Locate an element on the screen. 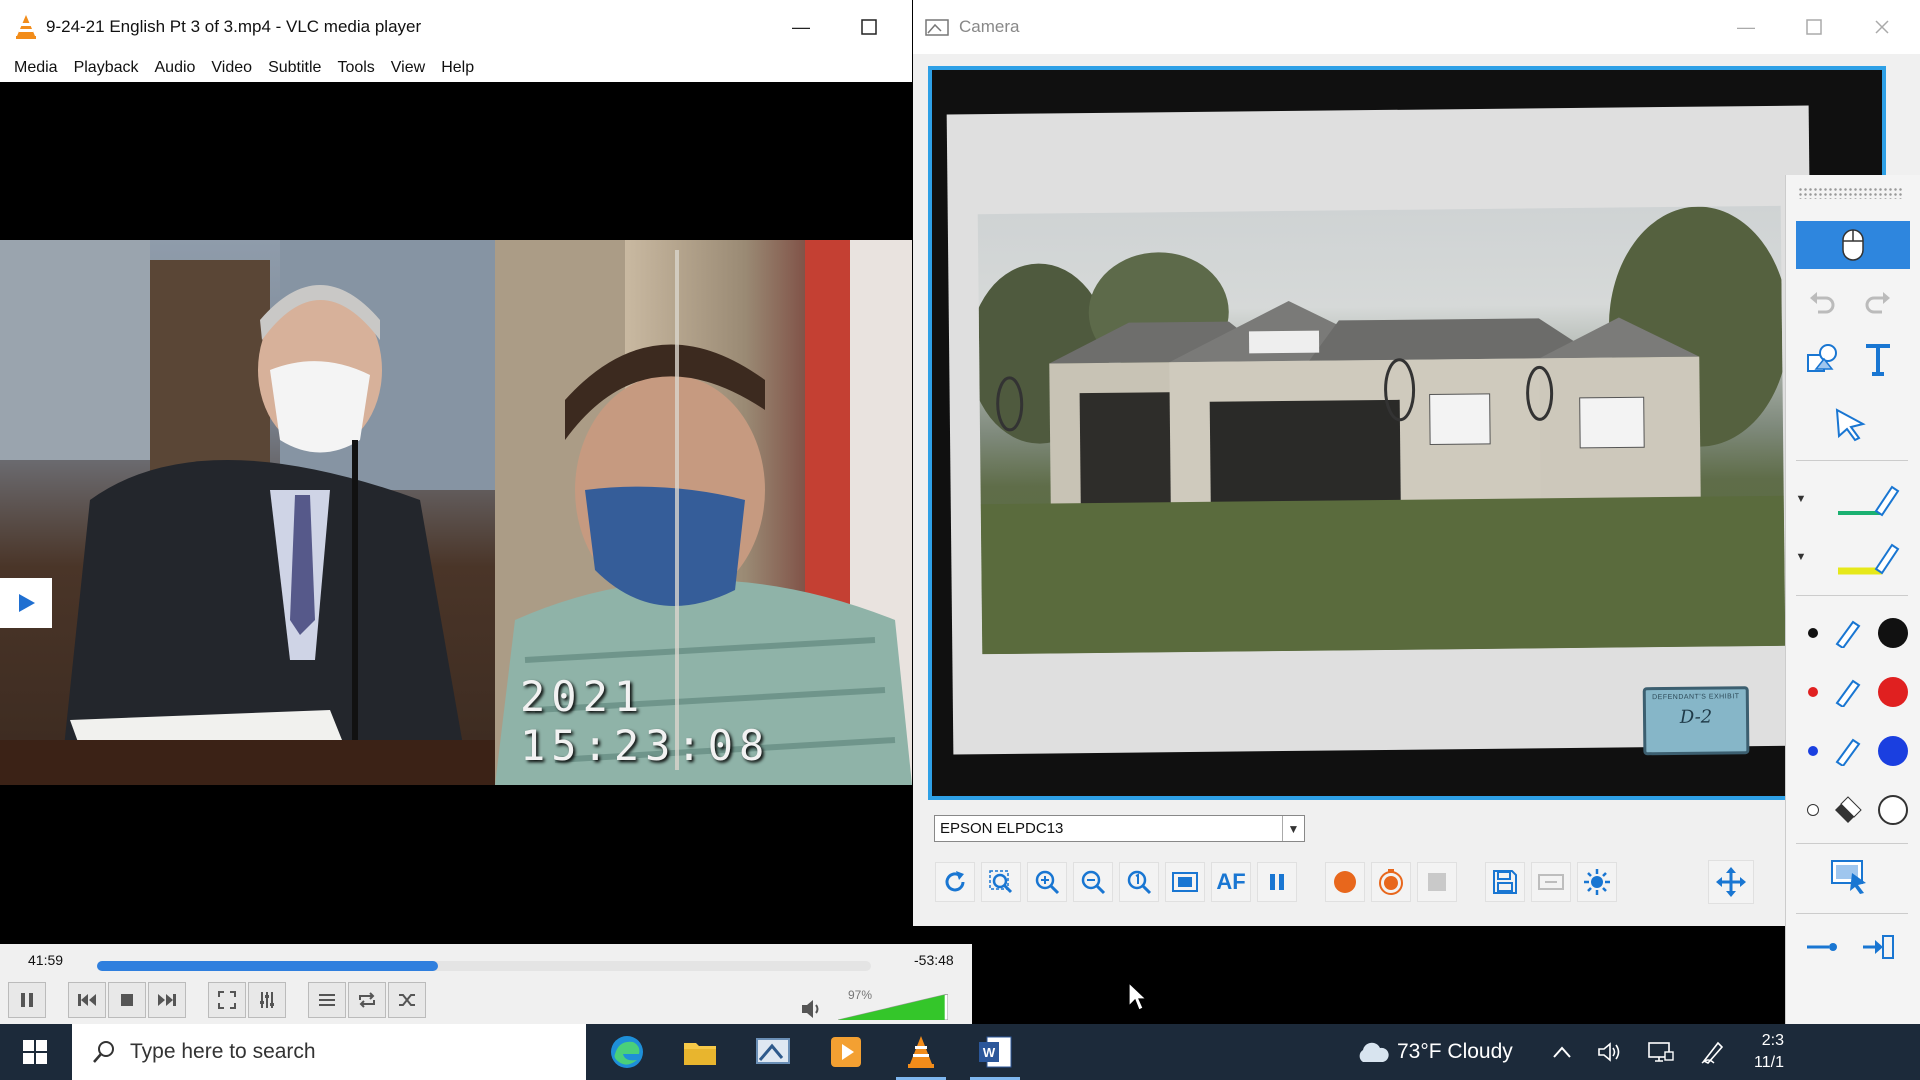 The width and height of the screenshot is (1920, 1080). menu-help: Help is located at coordinates (457, 68).